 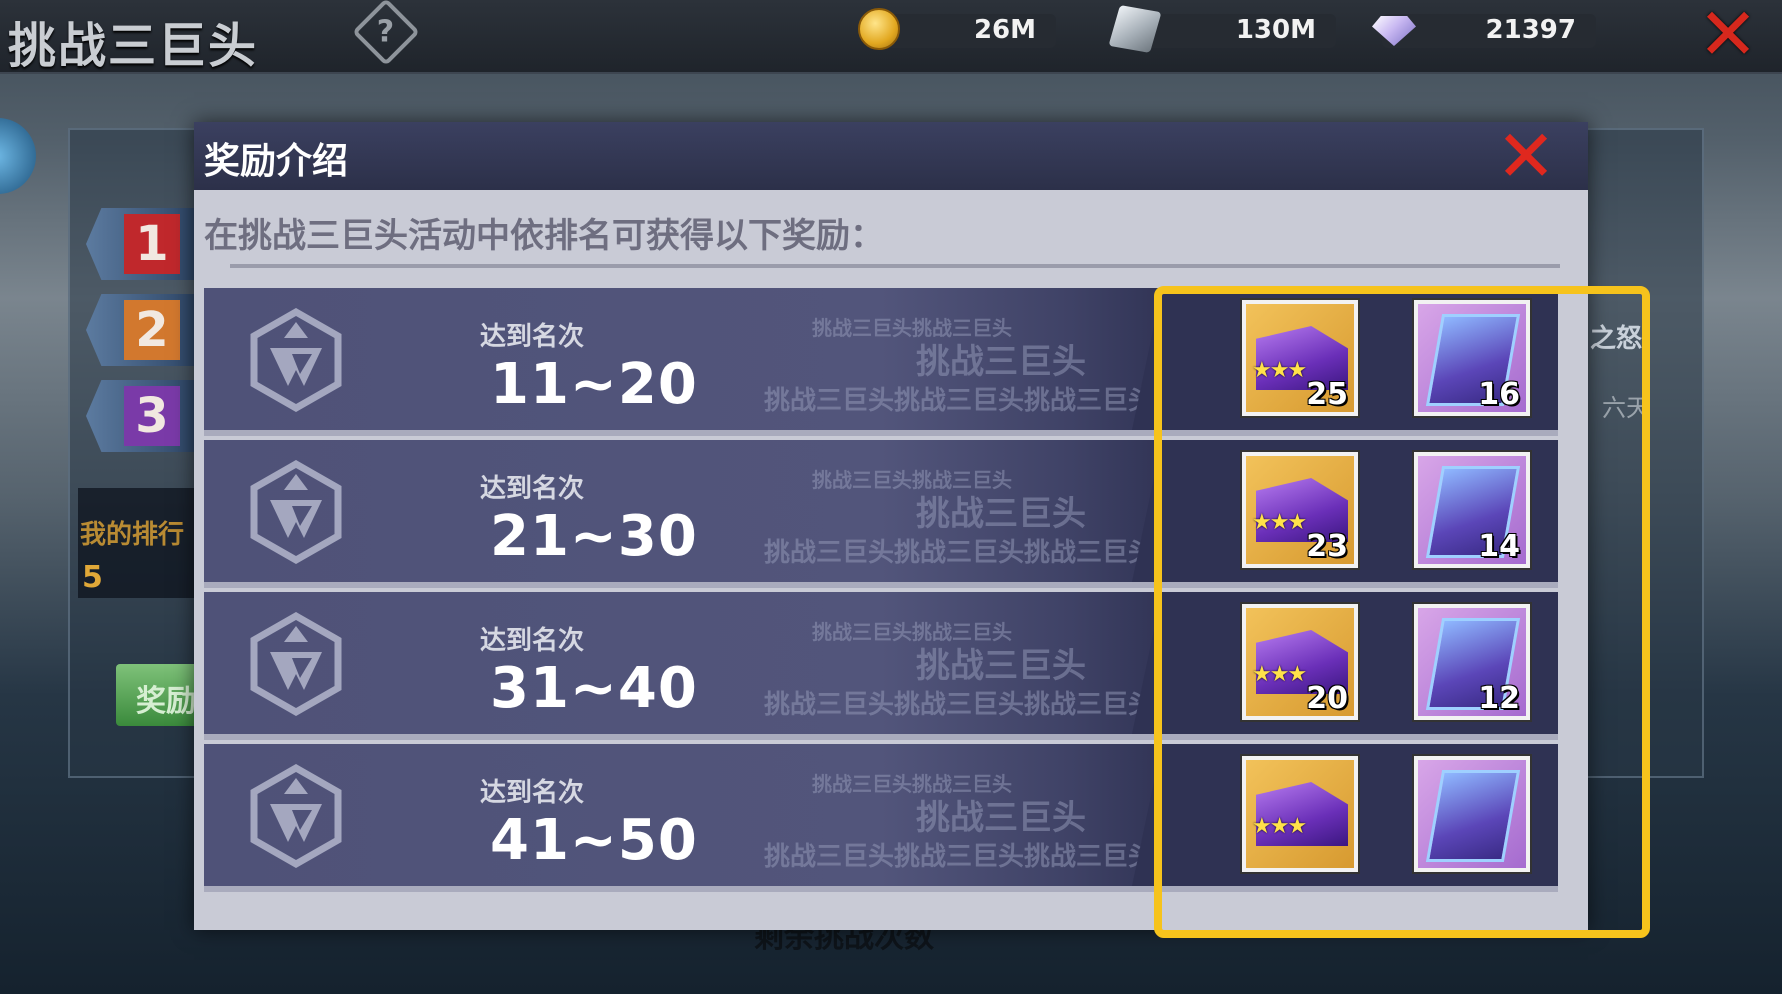 I want to click on gem-counter: 21397, so click(x=1484, y=31).